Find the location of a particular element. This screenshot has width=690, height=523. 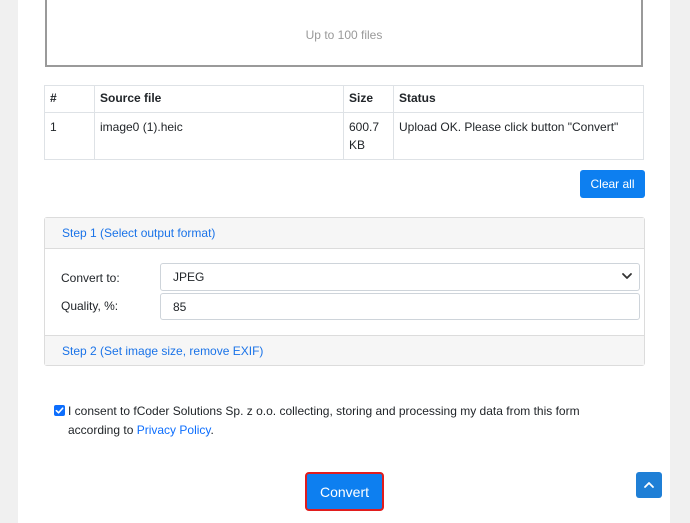

step1-title: Step 1 (Select output format) is located at coordinates (139, 233).